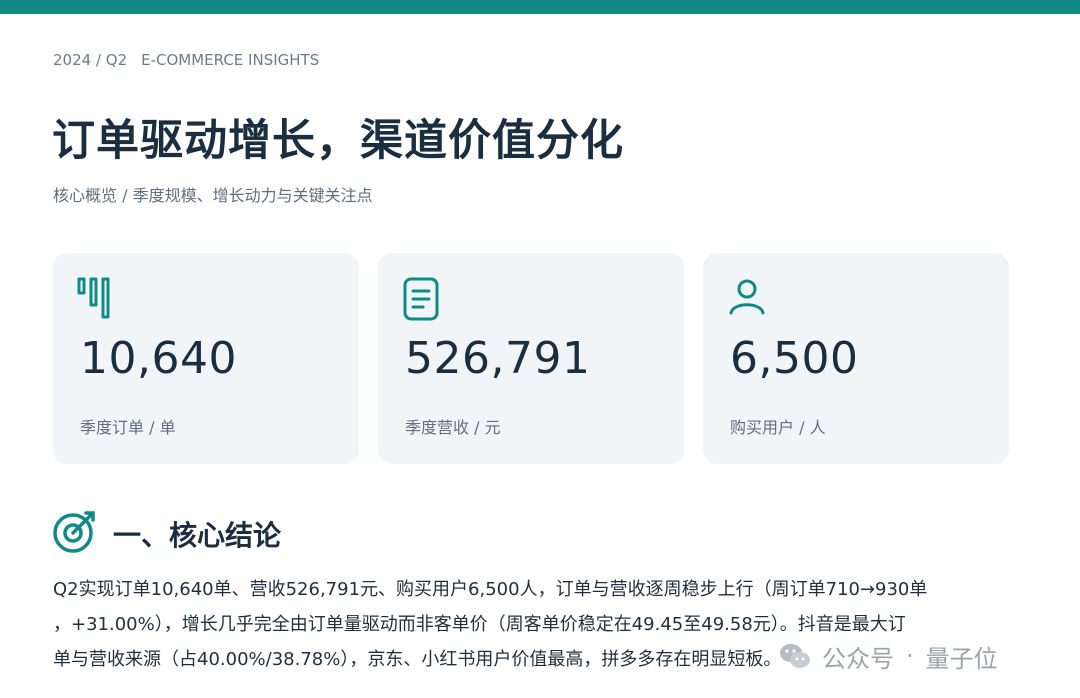 The width and height of the screenshot is (1080, 698). What do you see at coordinates (778, 427) in the screenshot?
I see `kpi-label: 购买用户 / 人` at bounding box center [778, 427].